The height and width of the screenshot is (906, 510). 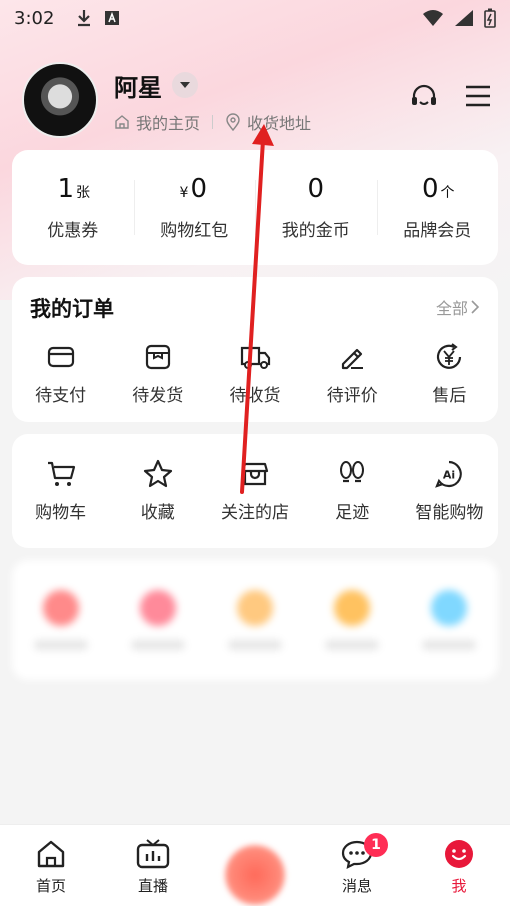 What do you see at coordinates (449, 490) in the screenshot?
I see `tool-smart-shopping: Ai 智能购物` at bounding box center [449, 490].